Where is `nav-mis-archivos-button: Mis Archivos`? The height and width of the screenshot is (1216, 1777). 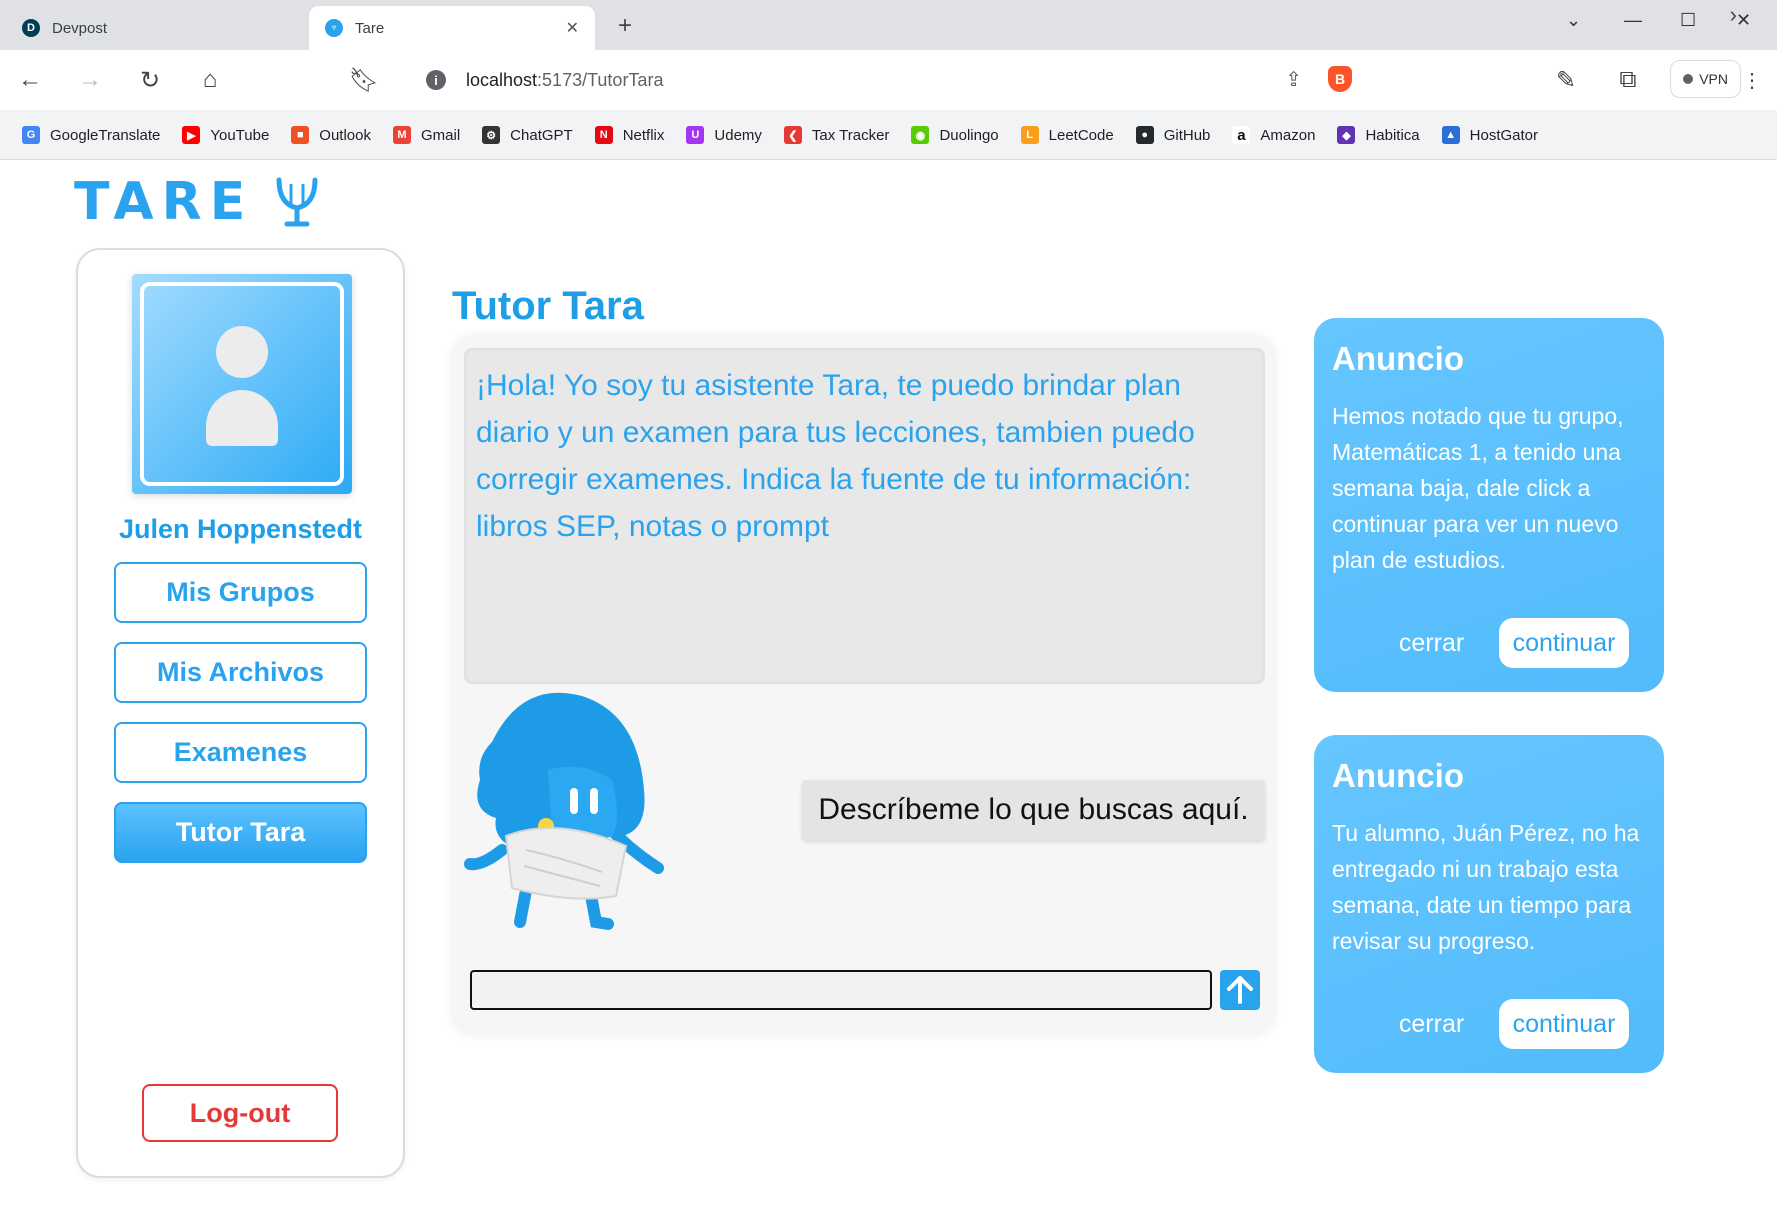
nav-mis-archivos-button: Mis Archivos is located at coordinates (240, 672).